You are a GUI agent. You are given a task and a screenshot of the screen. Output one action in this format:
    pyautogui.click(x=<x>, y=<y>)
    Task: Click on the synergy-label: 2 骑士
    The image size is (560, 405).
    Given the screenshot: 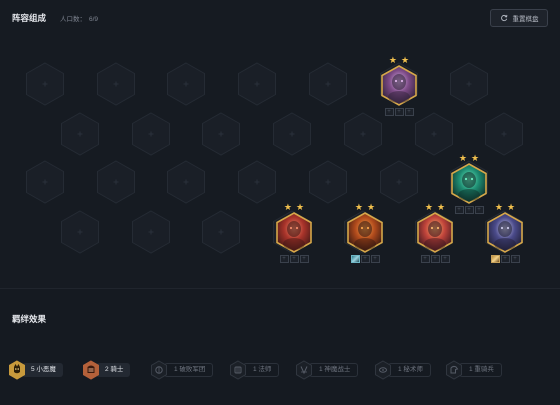 What is the action you would take?
    pyautogui.click(x=113, y=370)
    